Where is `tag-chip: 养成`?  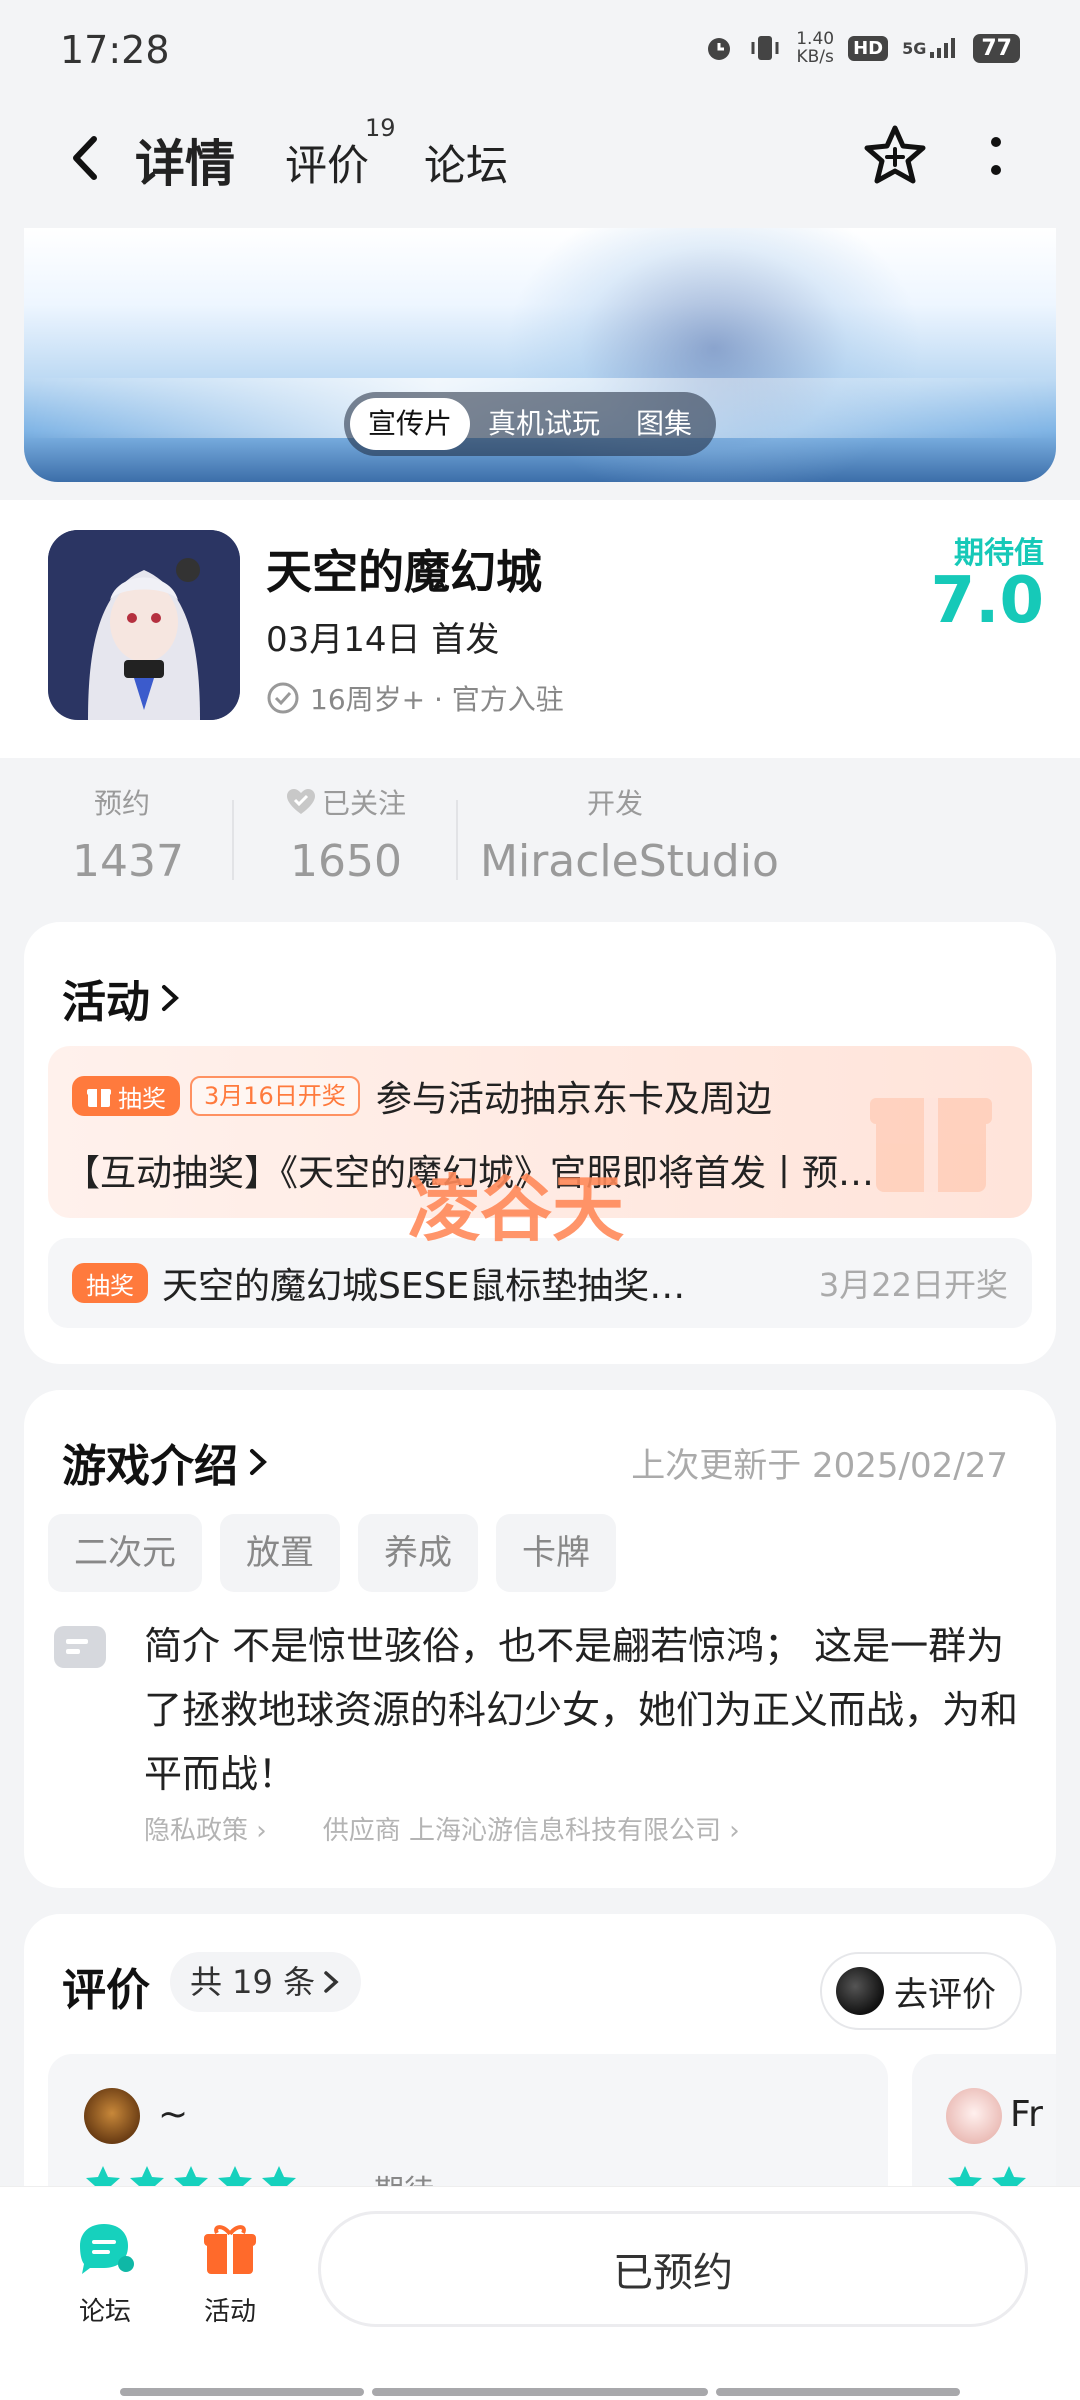
tag-chip: 养成 is located at coordinates (418, 1553).